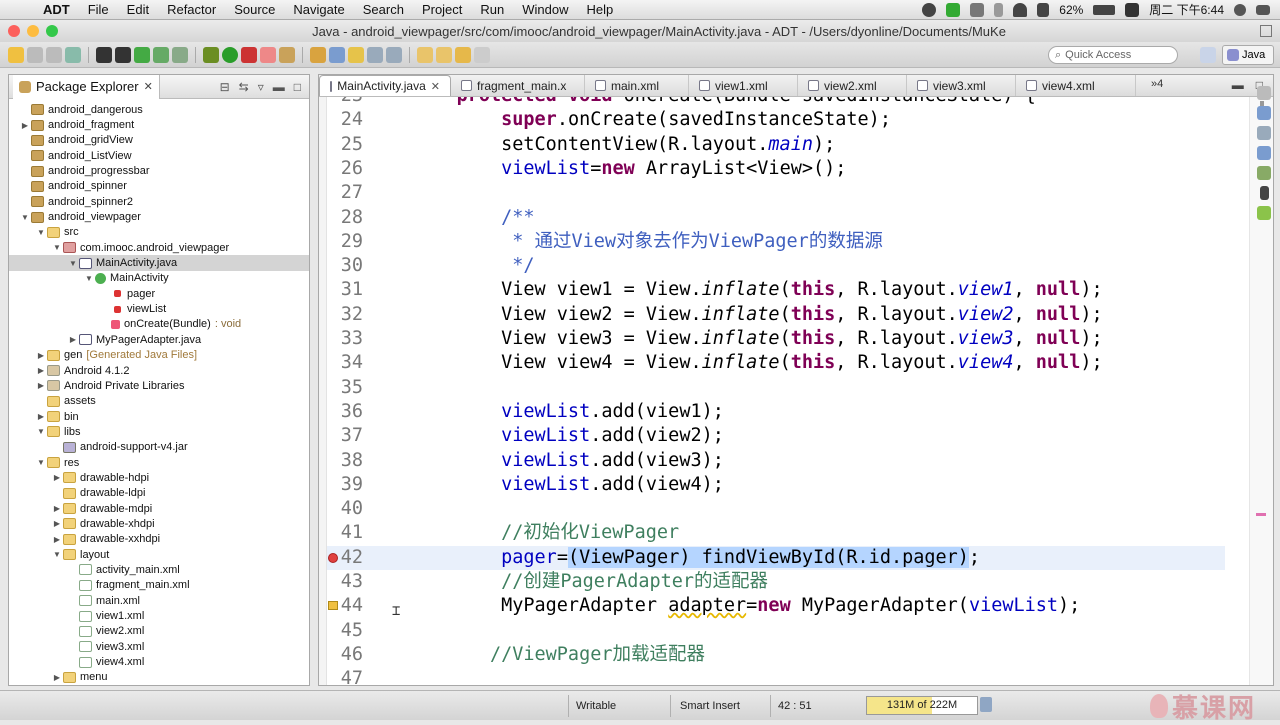 This screenshot has height=725, width=1280. I want to click on tree-item: main.xml, so click(159, 600).